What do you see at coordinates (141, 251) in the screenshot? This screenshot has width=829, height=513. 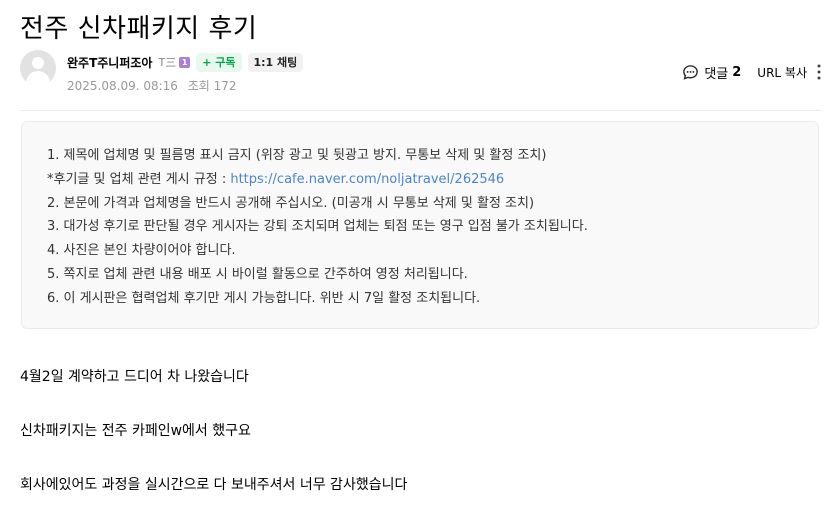 I see `notice-item-4: 4. 사진은 본인 차량이어야 합니다.` at bounding box center [141, 251].